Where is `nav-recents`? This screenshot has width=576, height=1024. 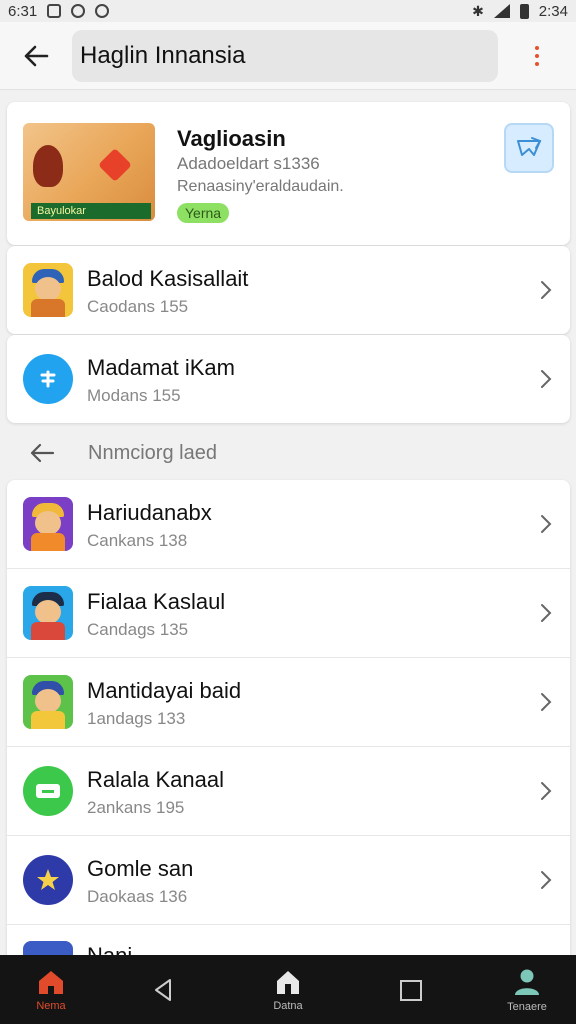 nav-recents is located at coordinates (411, 989).